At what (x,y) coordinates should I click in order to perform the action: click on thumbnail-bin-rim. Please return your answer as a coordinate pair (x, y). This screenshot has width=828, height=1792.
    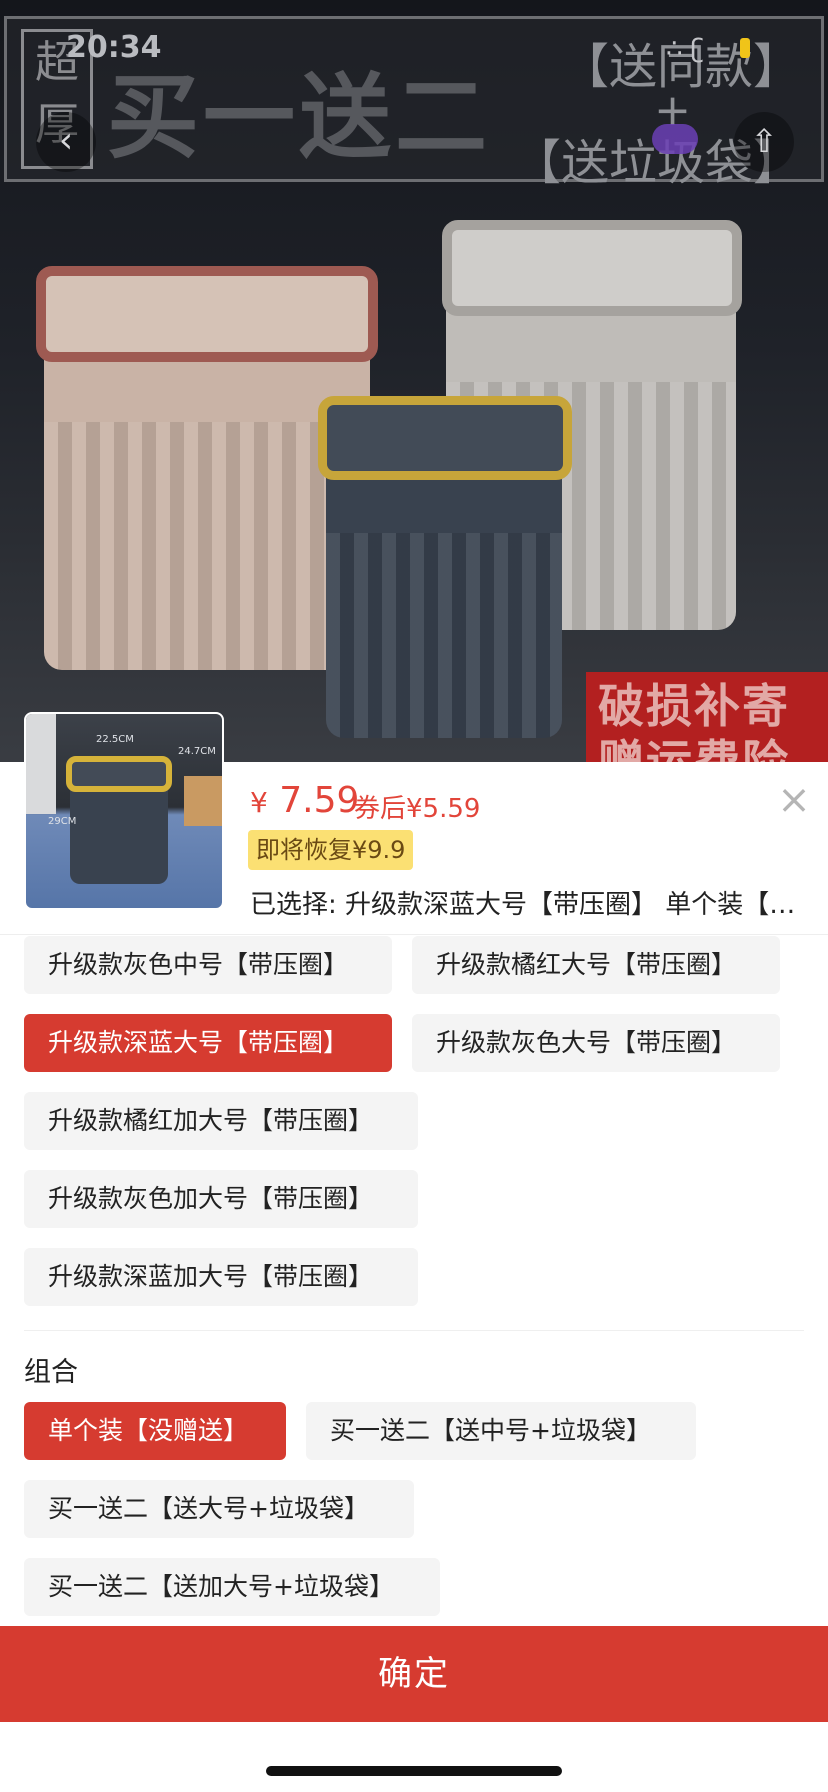
    Looking at the image, I should click on (119, 774).